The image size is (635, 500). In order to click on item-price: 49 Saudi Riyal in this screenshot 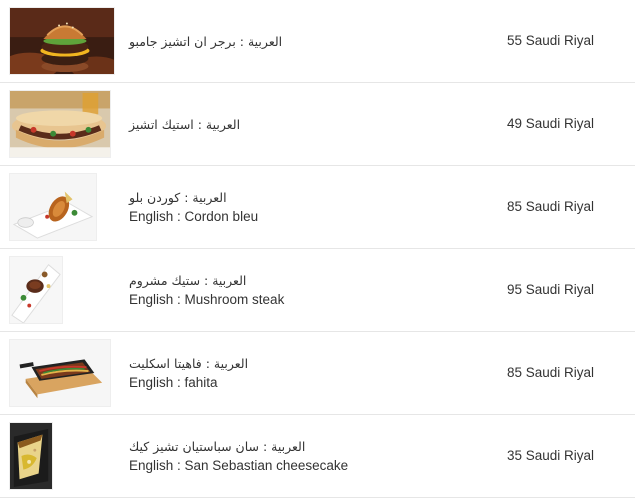, I will do `click(551, 123)`.